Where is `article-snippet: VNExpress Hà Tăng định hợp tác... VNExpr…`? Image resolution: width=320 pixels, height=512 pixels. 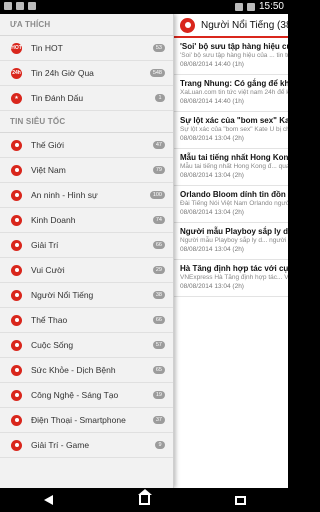
article-snippet: VNExpress Hà Tăng định hợp tác... VNExpr… is located at coordinates (234, 277).